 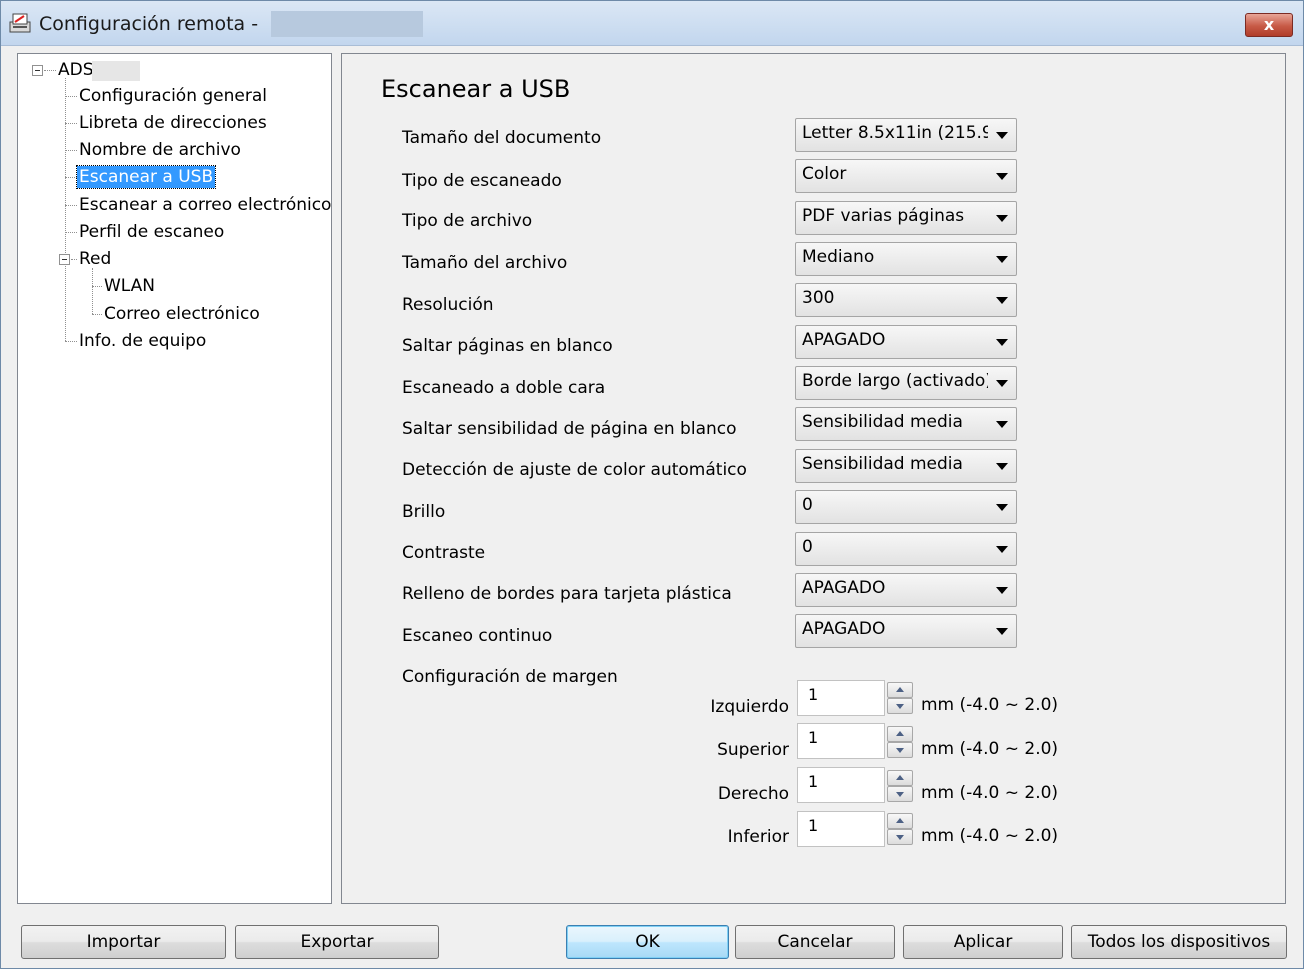 What do you see at coordinates (841, 785) in the screenshot?
I see `margin-right-input: 1` at bounding box center [841, 785].